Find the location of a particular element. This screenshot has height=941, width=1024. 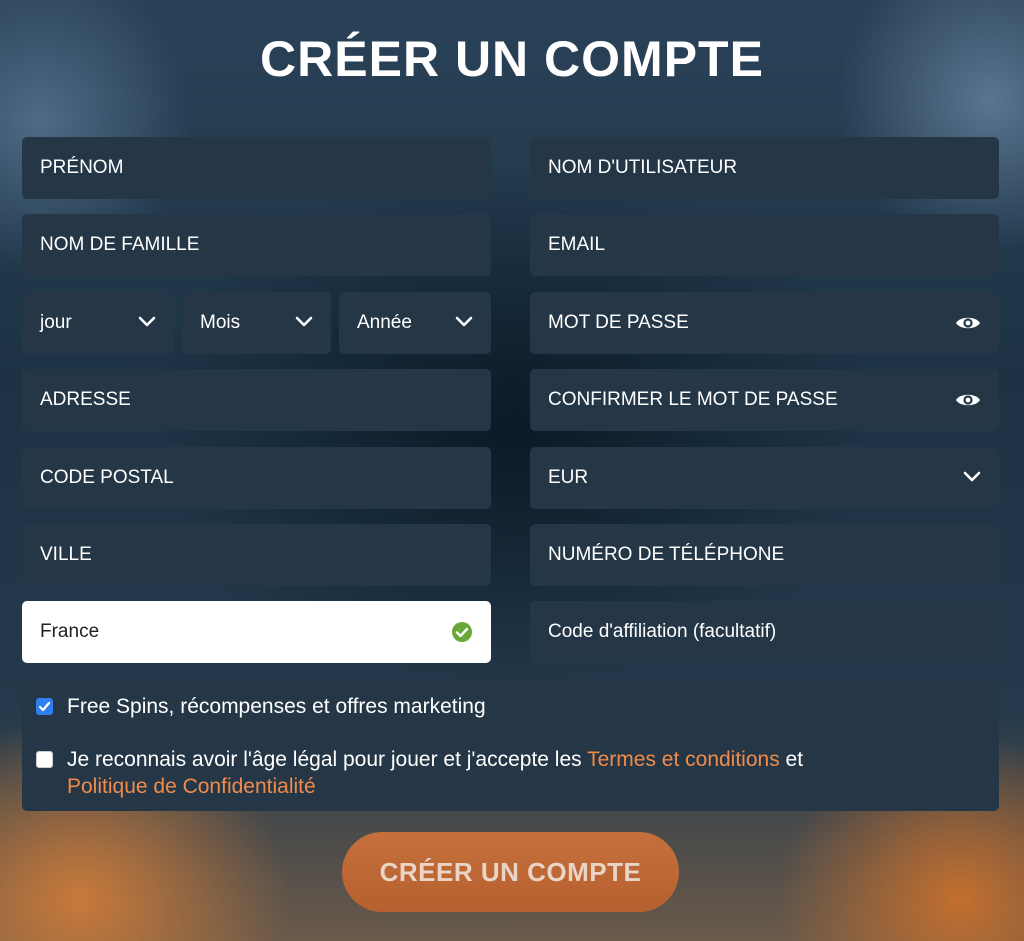

email-placeholder: EMAIL is located at coordinates (577, 244).